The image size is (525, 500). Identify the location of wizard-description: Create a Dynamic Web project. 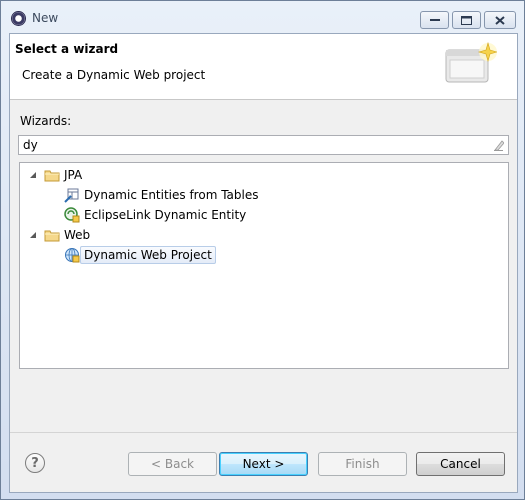
(114, 75).